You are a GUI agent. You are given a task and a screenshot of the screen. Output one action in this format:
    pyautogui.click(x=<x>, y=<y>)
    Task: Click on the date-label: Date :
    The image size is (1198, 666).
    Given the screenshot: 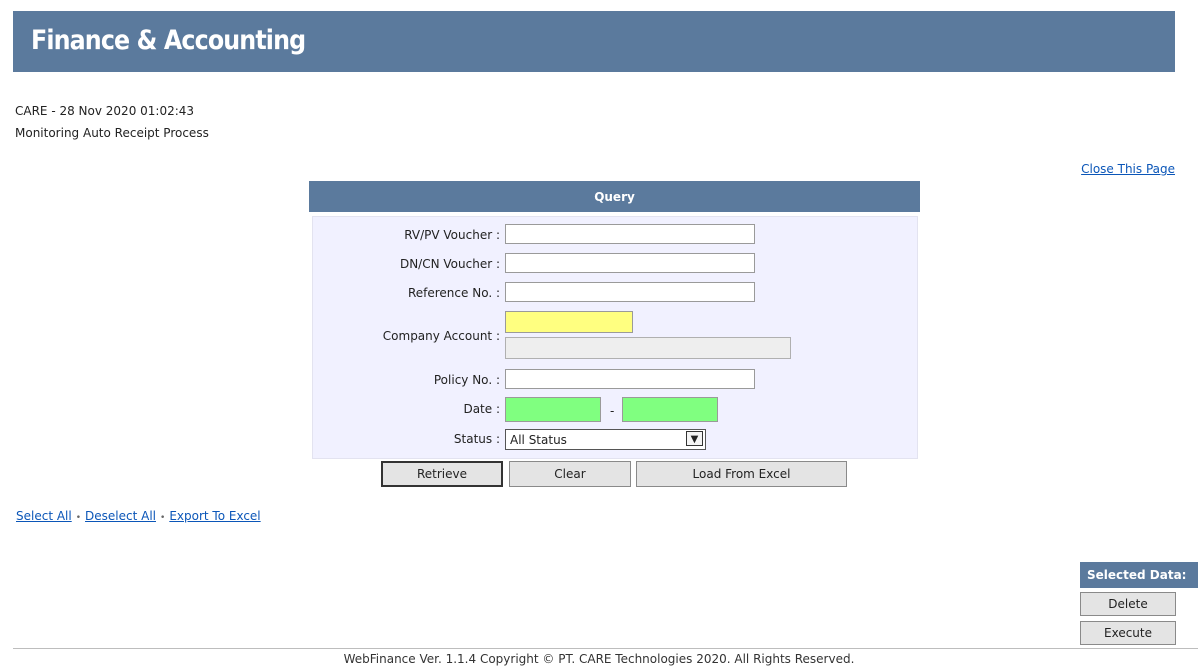 What is the action you would take?
    pyautogui.click(x=481, y=409)
    